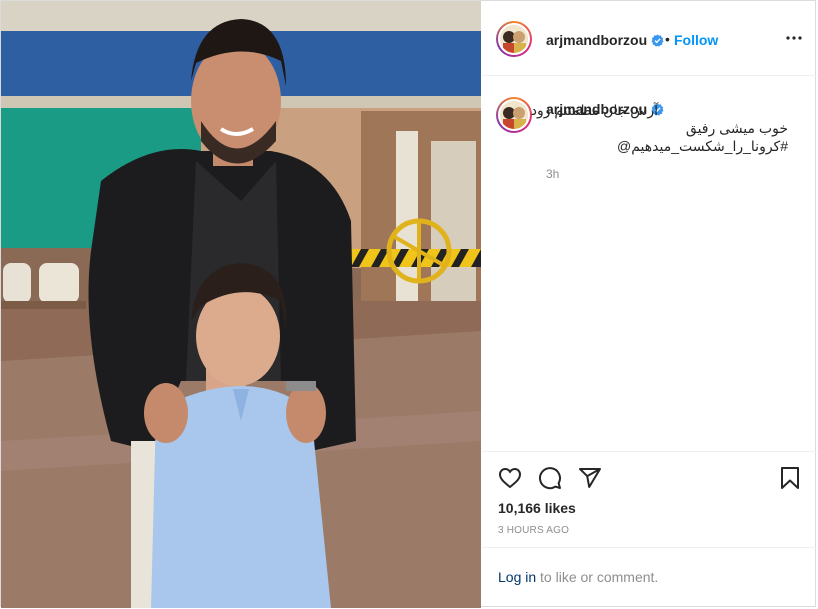 Image resolution: width=818 pixels, height=609 pixels. Describe the element at coordinates (596, 40) in the screenshot. I see `username-label: arjmandborzou` at that location.